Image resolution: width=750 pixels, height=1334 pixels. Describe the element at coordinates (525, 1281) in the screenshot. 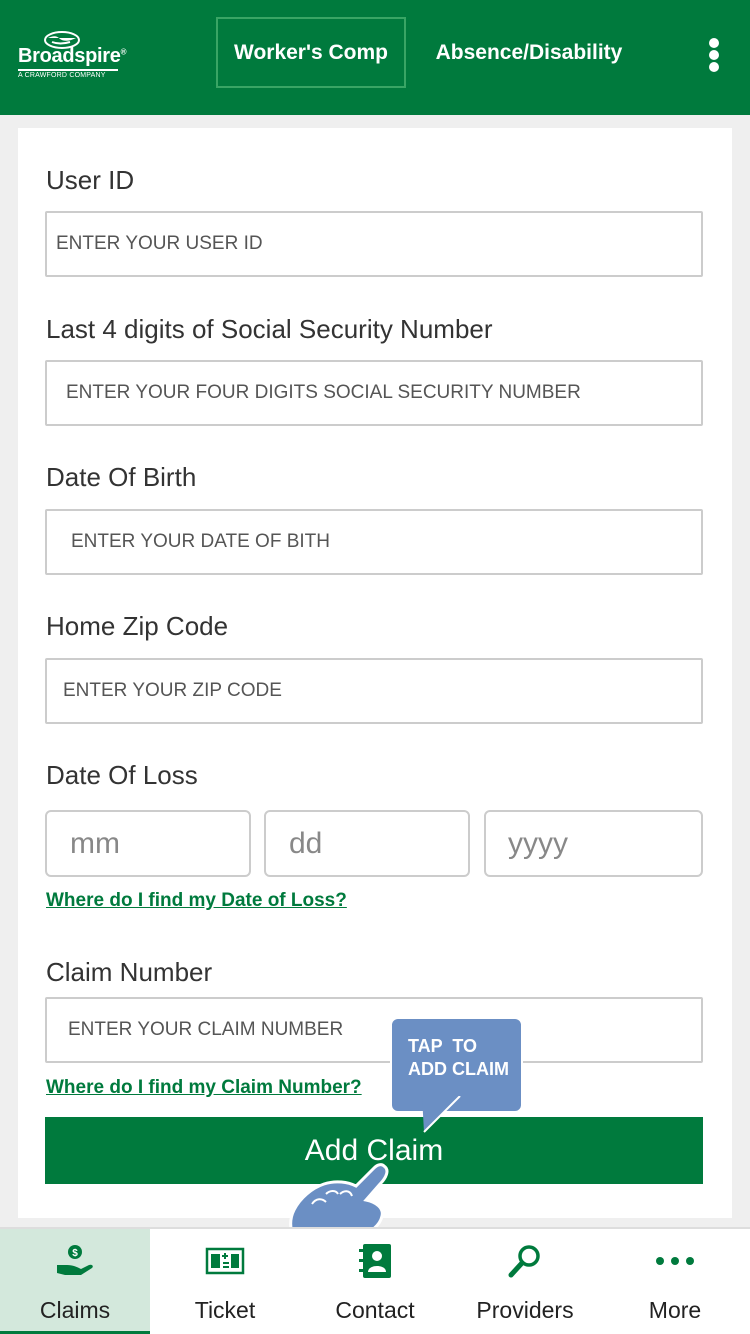

I see `nav-providers: Providers` at that location.